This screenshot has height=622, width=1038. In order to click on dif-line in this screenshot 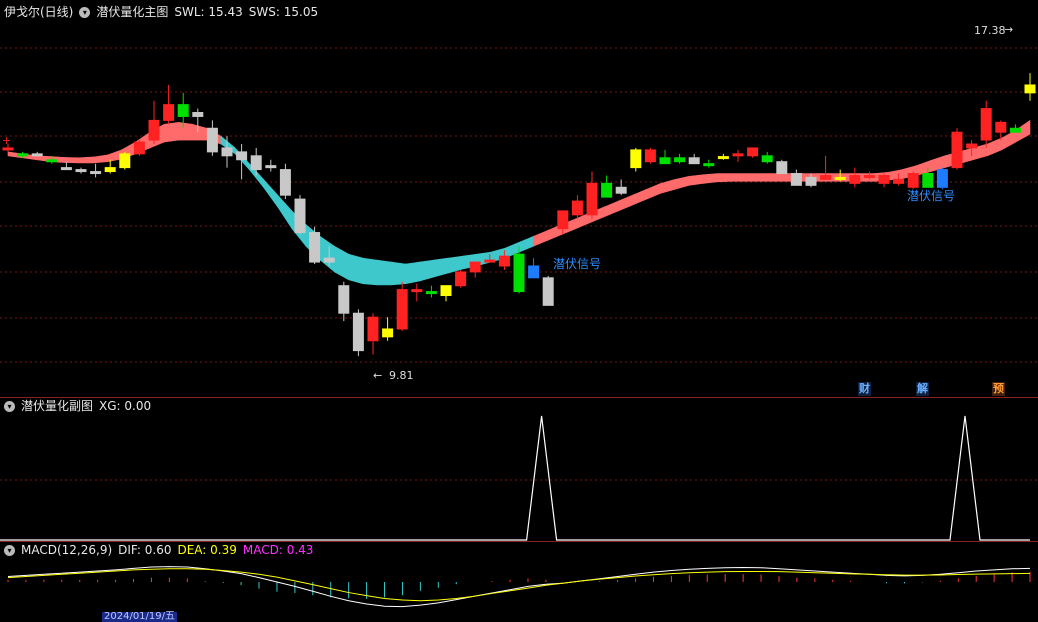, I will do `click(519, 587)`.